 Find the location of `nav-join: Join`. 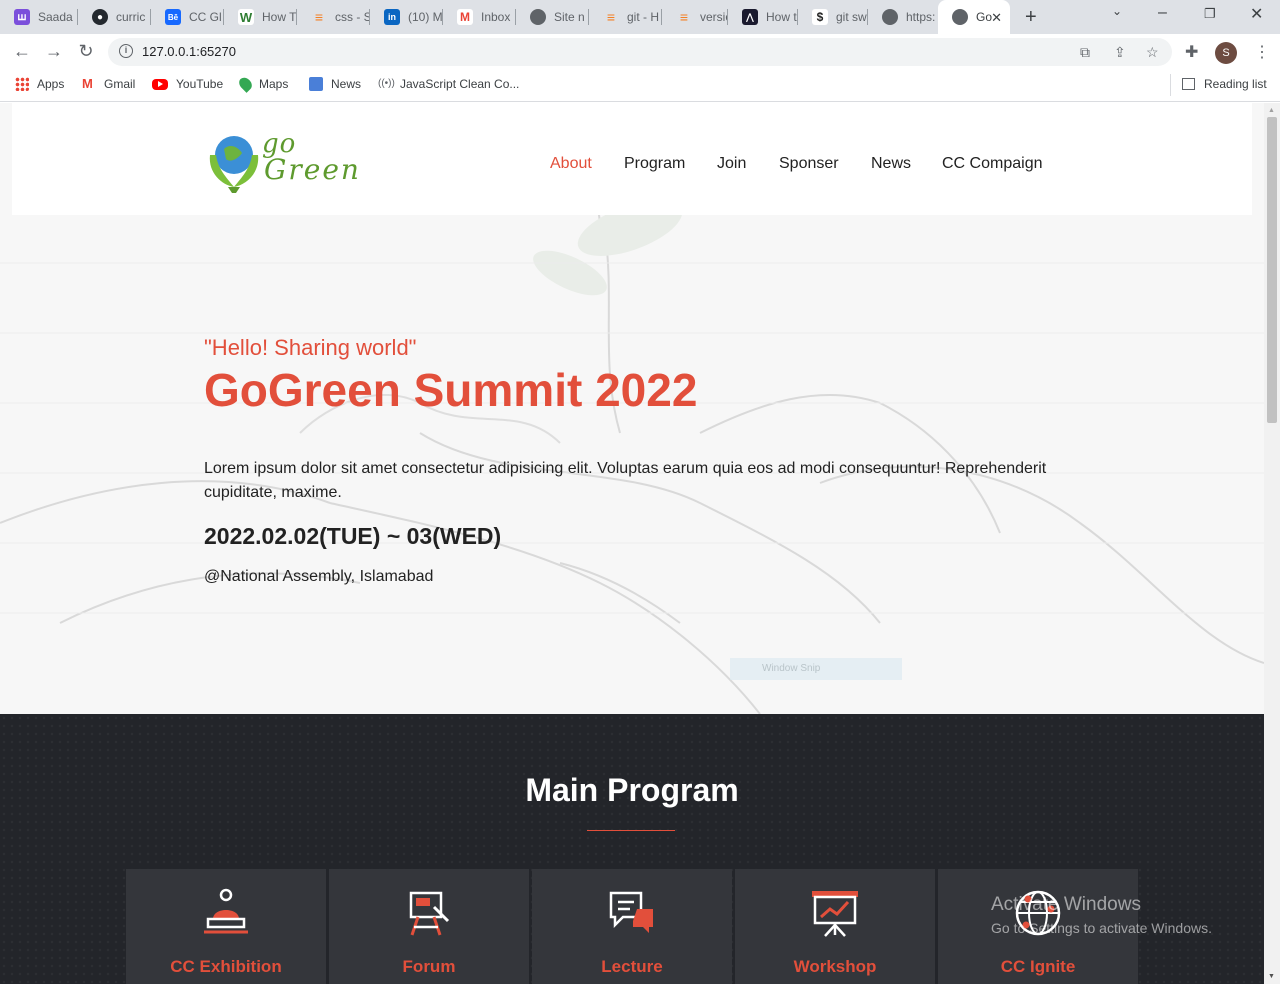

nav-join: Join is located at coordinates (731, 164).